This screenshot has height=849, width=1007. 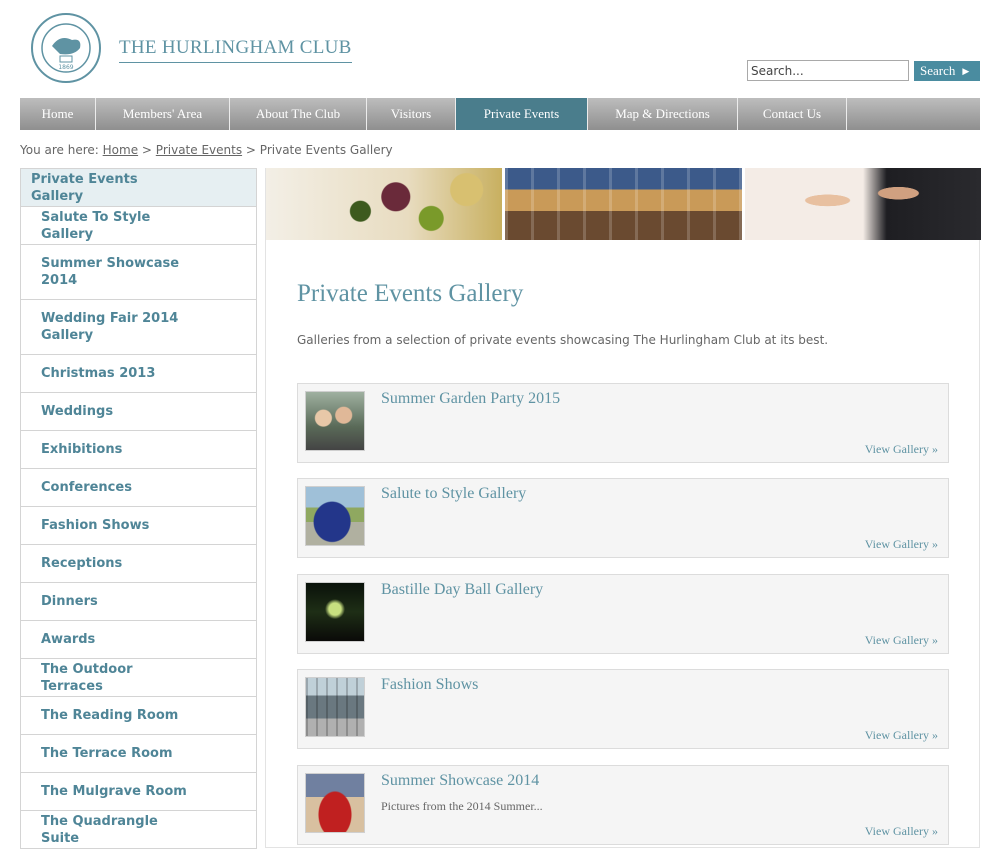 What do you see at coordinates (99, 829) in the screenshot?
I see `sidebar-item-label: The Quadrangle Suite` at bounding box center [99, 829].